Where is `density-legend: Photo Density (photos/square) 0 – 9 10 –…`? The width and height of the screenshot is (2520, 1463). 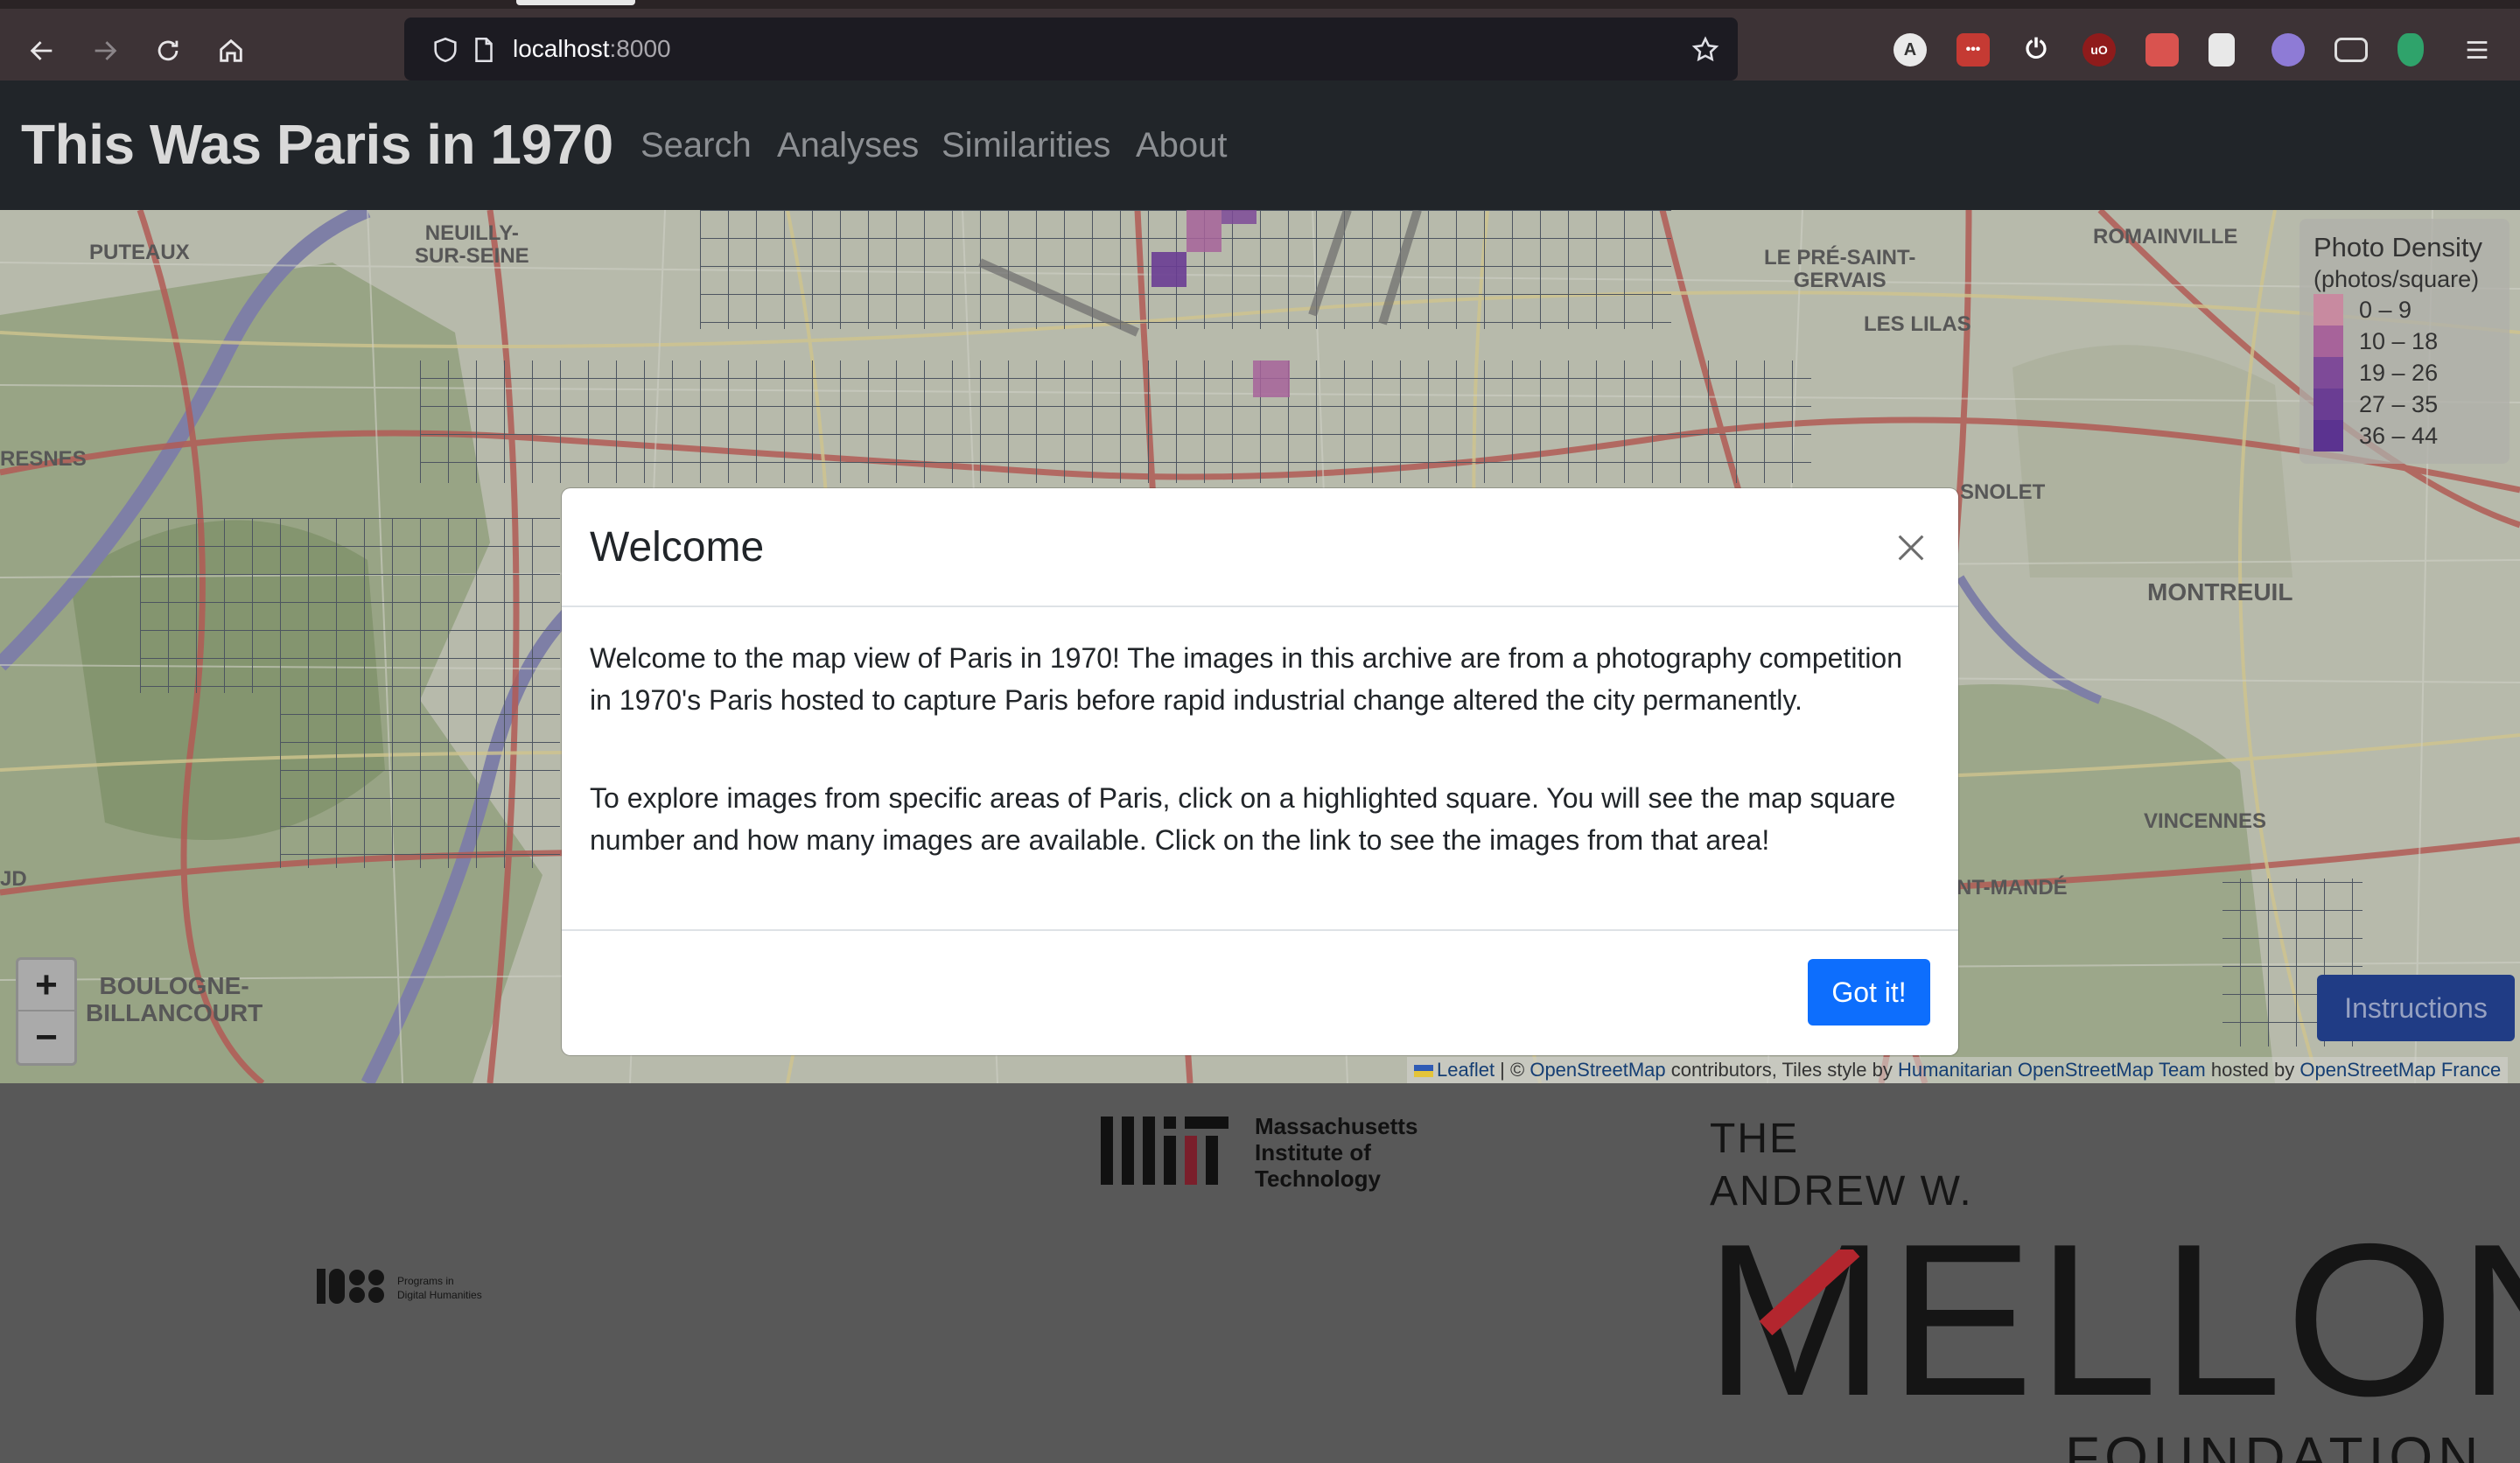 density-legend: Photo Density (photos/square) 0 – 9 10 –… is located at coordinates (2405, 341).